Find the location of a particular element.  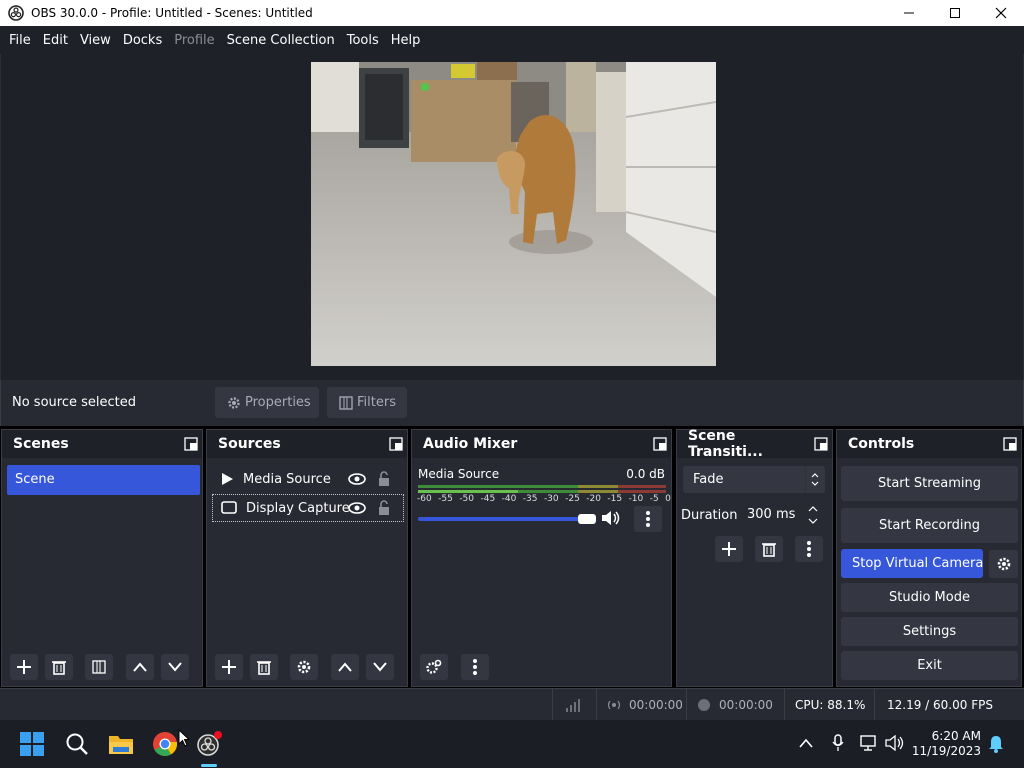

close-button is located at coordinates (1001, 13).